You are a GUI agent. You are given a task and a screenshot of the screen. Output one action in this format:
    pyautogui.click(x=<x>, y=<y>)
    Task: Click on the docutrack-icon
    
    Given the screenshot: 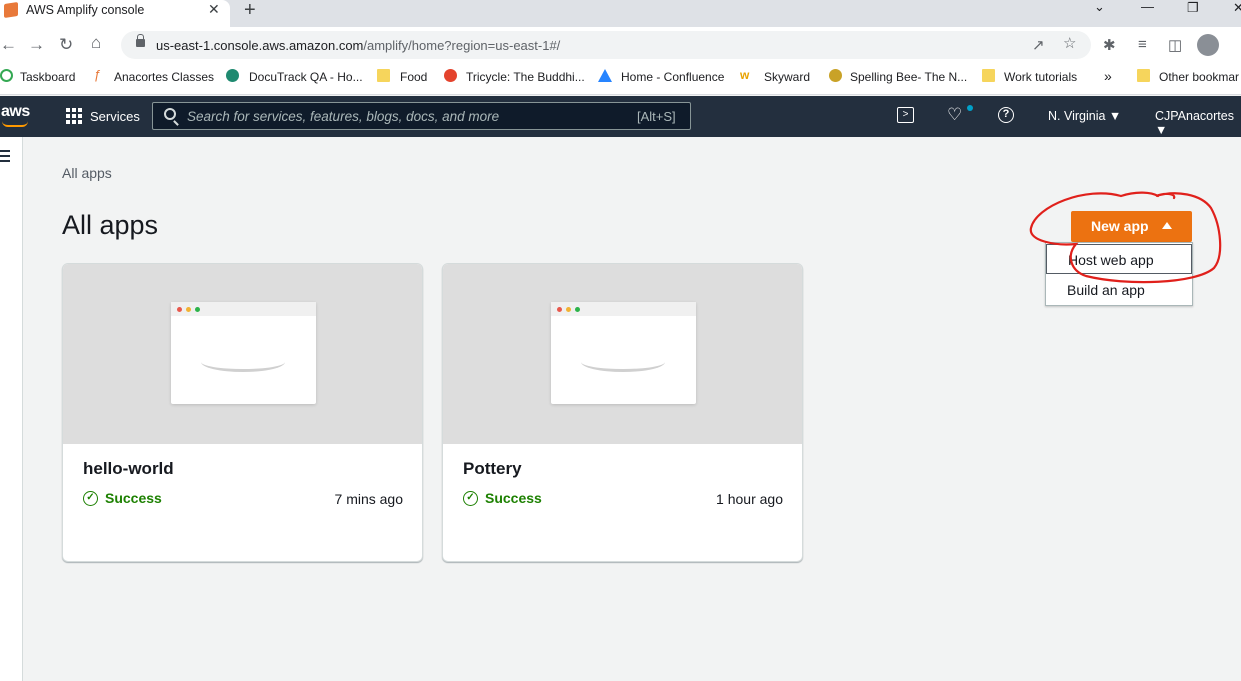 What is the action you would take?
    pyautogui.click(x=232, y=75)
    